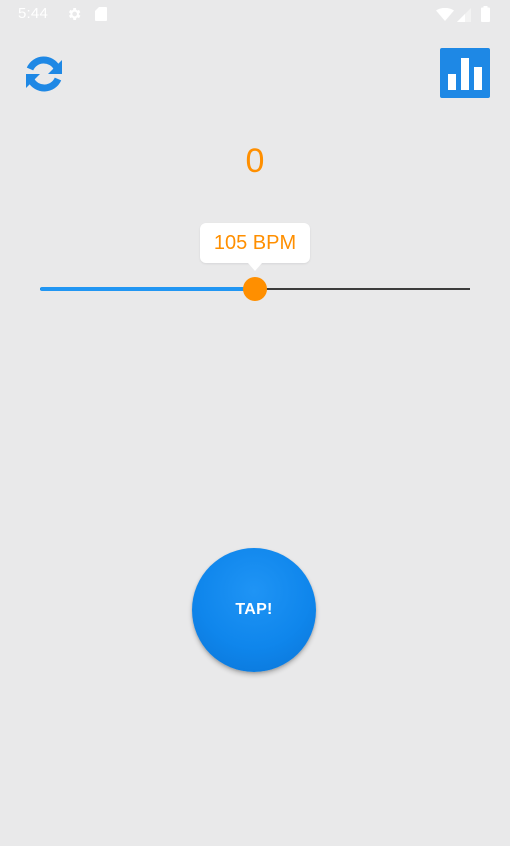 The height and width of the screenshot is (846, 510). What do you see at coordinates (464, 15) in the screenshot?
I see `signal-icon` at bounding box center [464, 15].